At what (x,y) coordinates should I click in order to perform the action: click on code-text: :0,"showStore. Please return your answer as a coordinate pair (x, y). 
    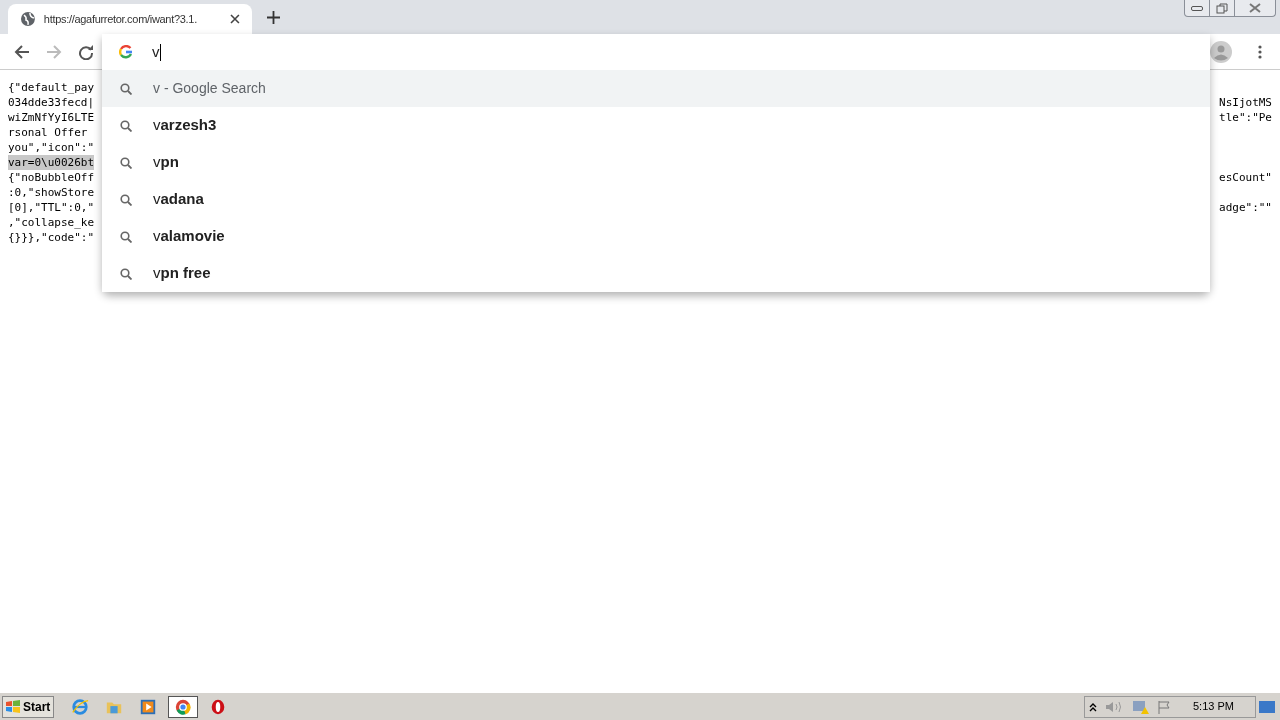
    Looking at the image, I should click on (51, 192).